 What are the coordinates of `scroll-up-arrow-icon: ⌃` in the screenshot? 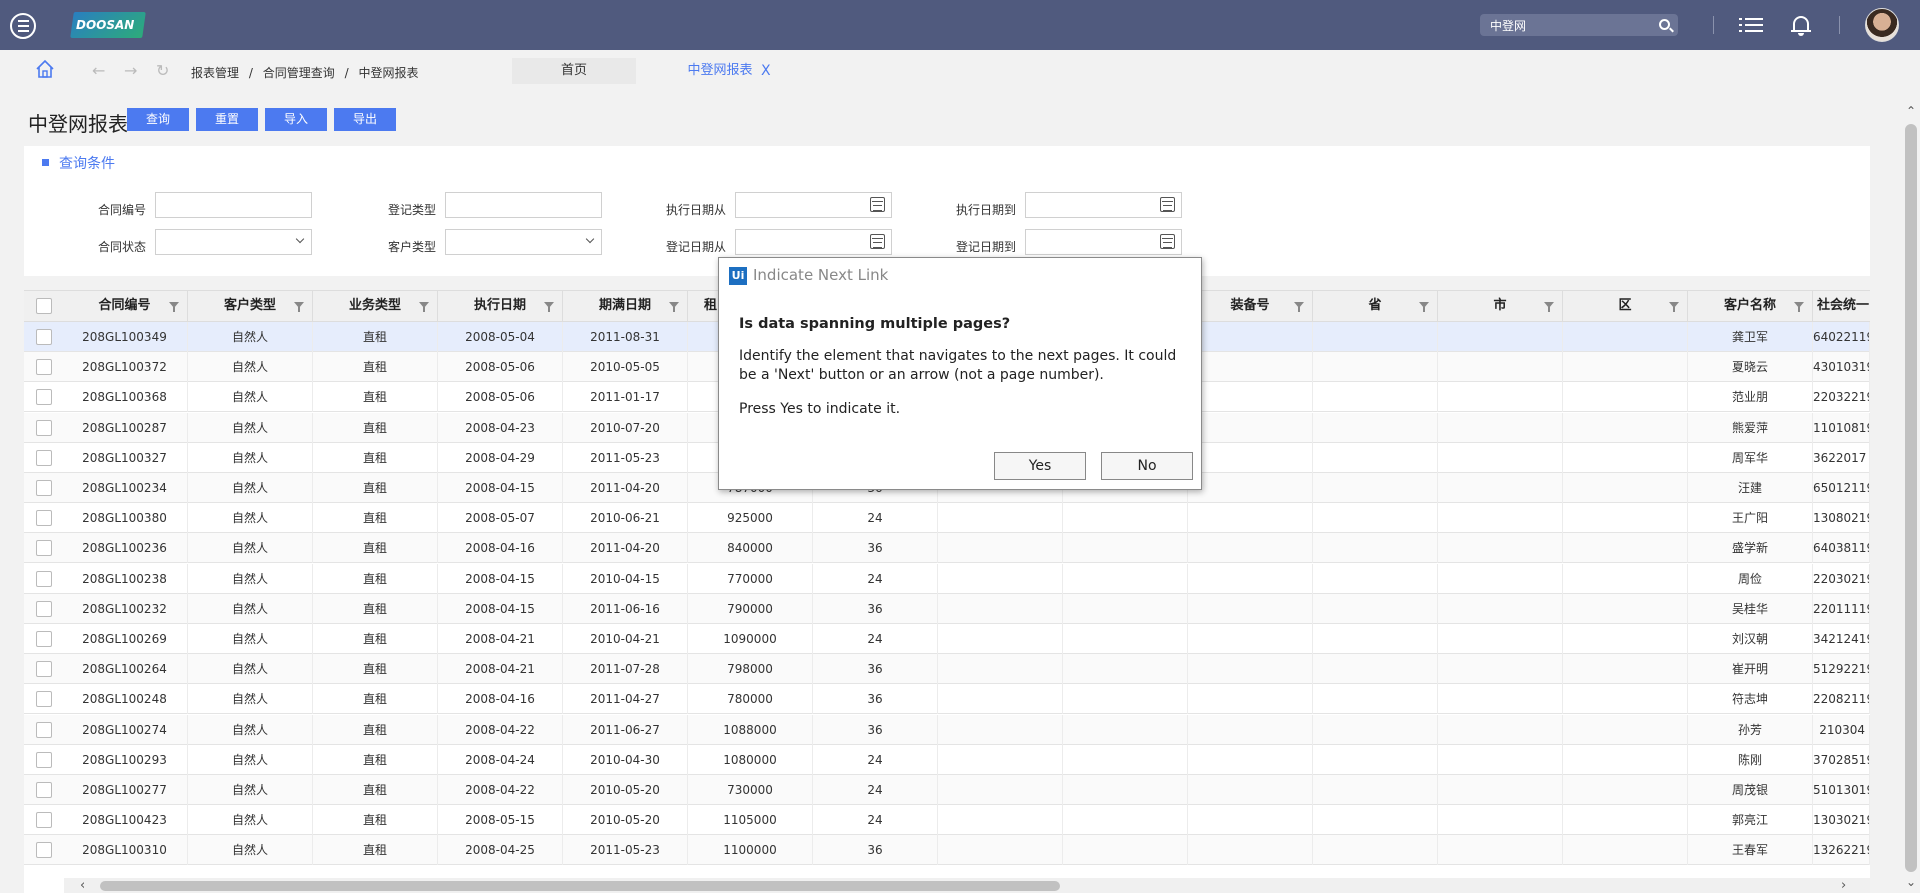 It's located at (1911, 111).